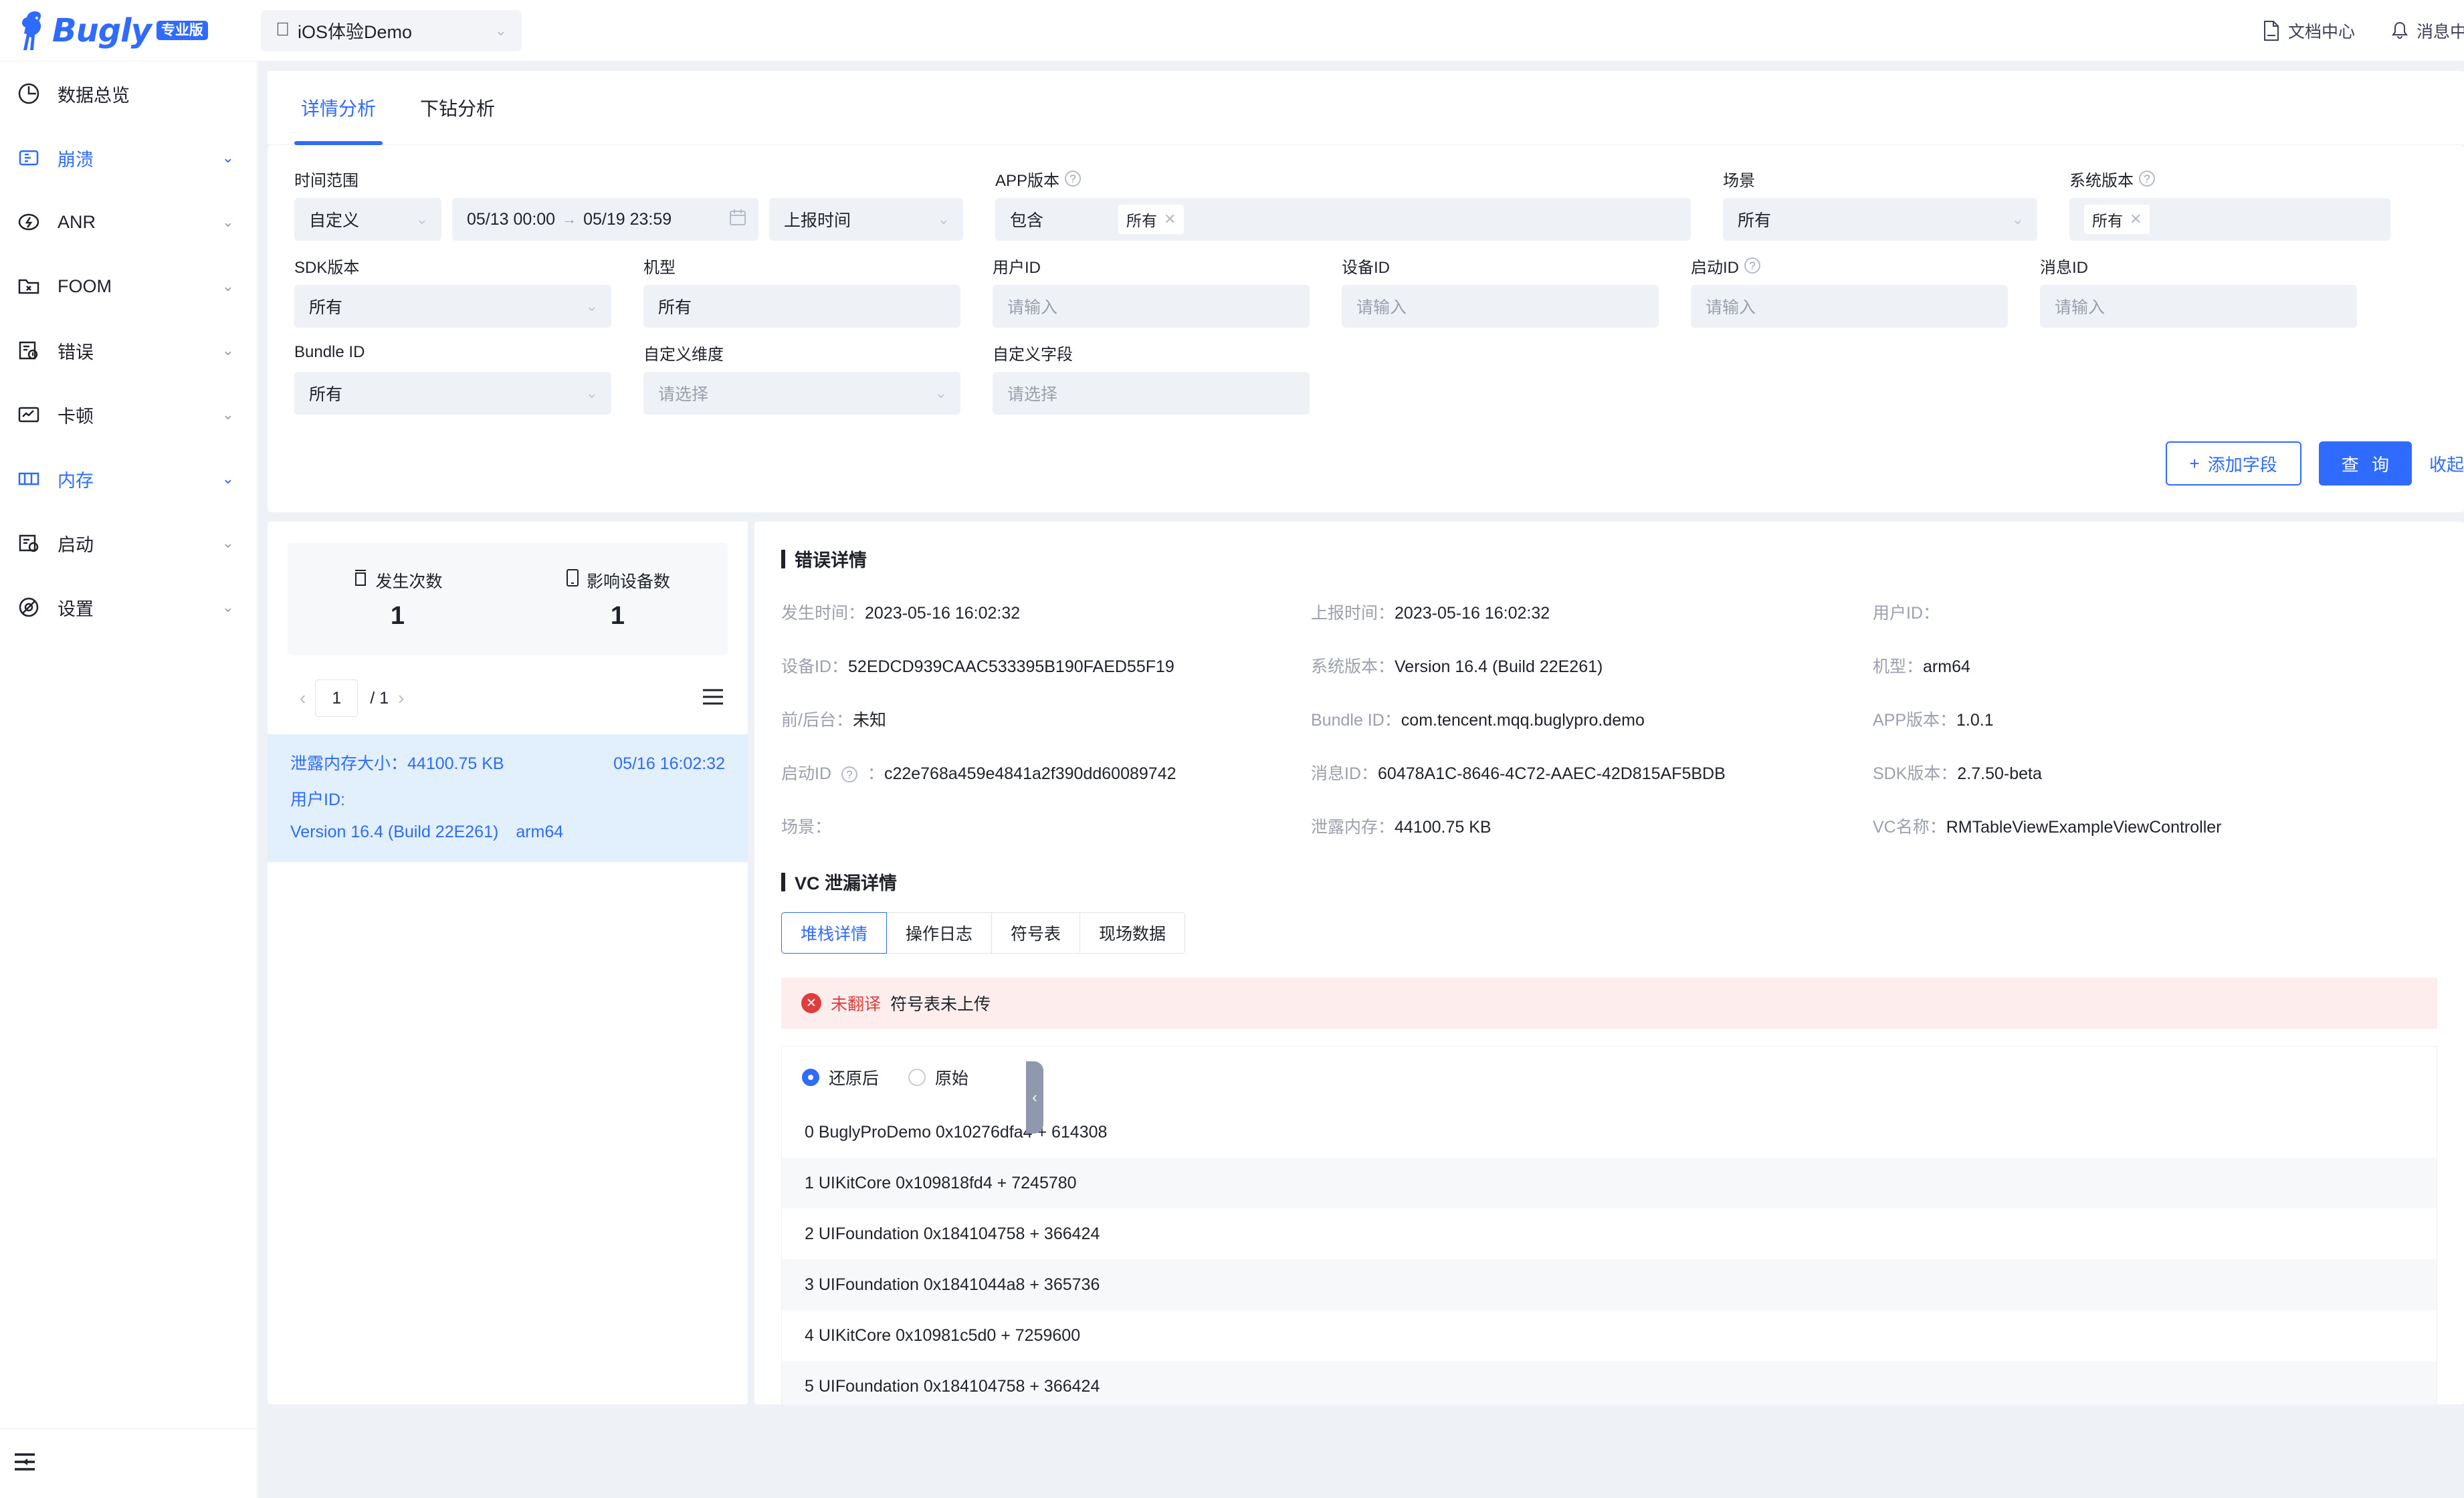  Describe the element at coordinates (2242, 464) in the screenshot. I see `add-field-label: 添加字段` at that location.